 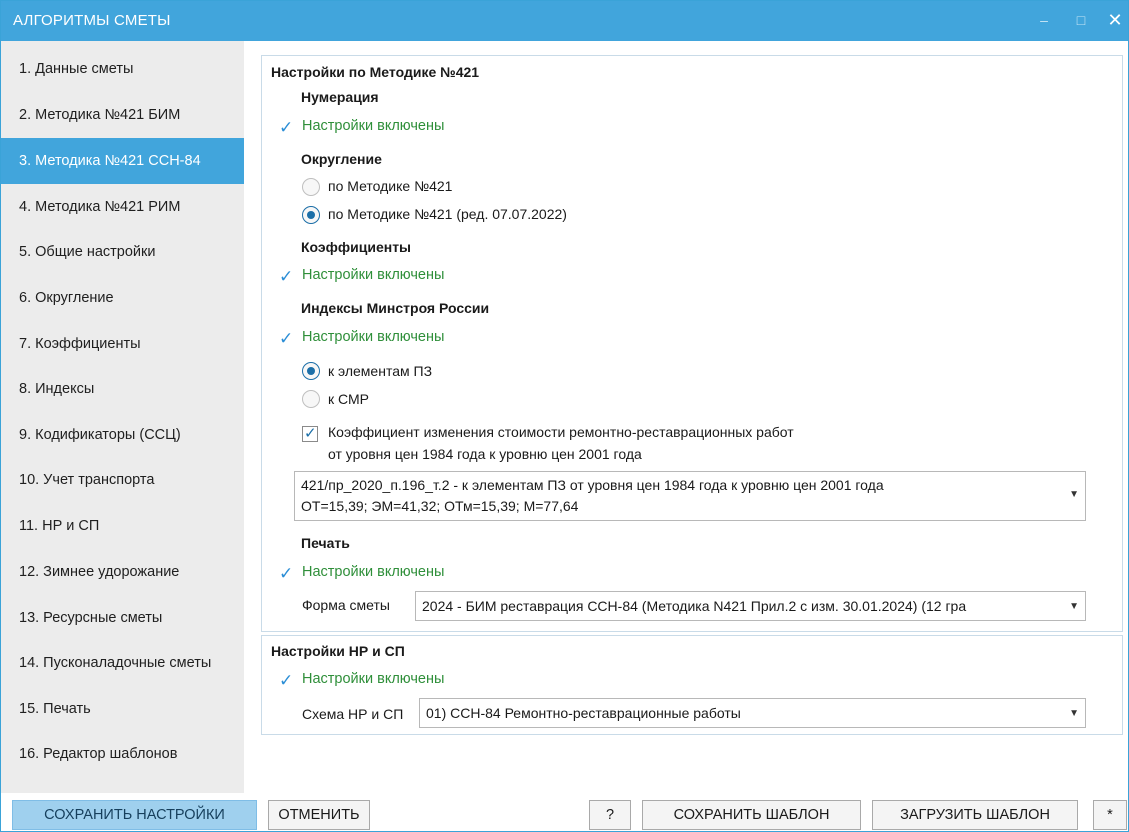 I want to click on panel-title: Настройки по Методике №421, so click(x=375, y=72).